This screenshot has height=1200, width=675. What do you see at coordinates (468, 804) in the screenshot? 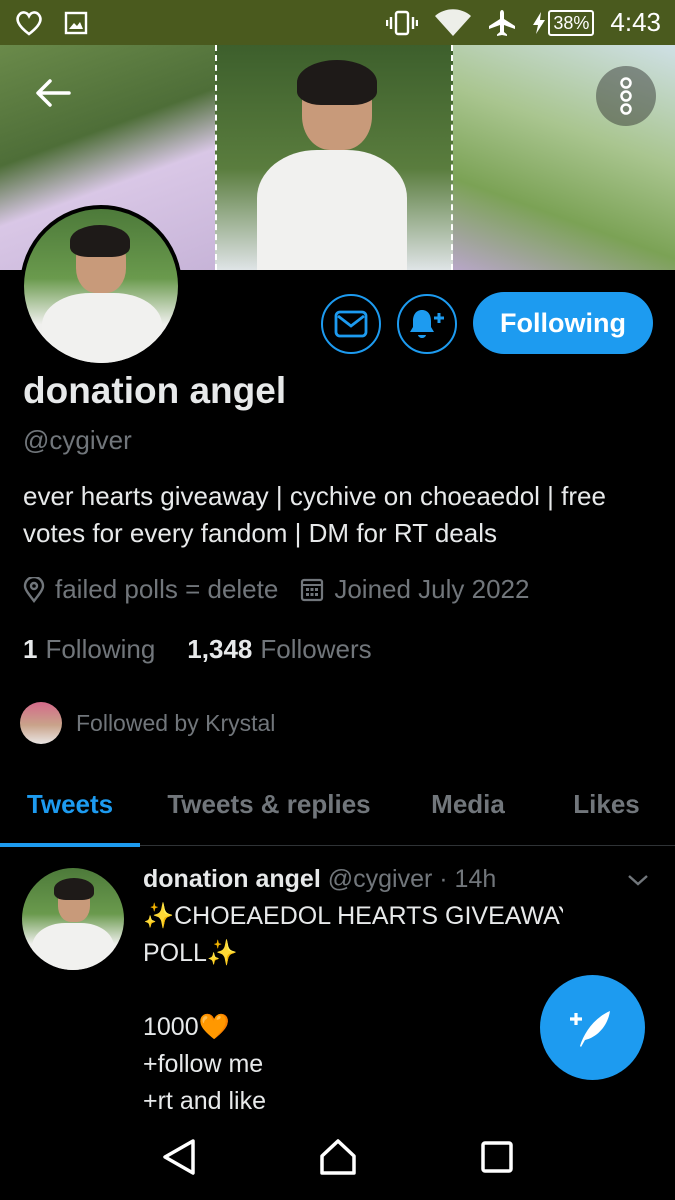
I see `tab-media: Media` at bounding box center [468, 804].